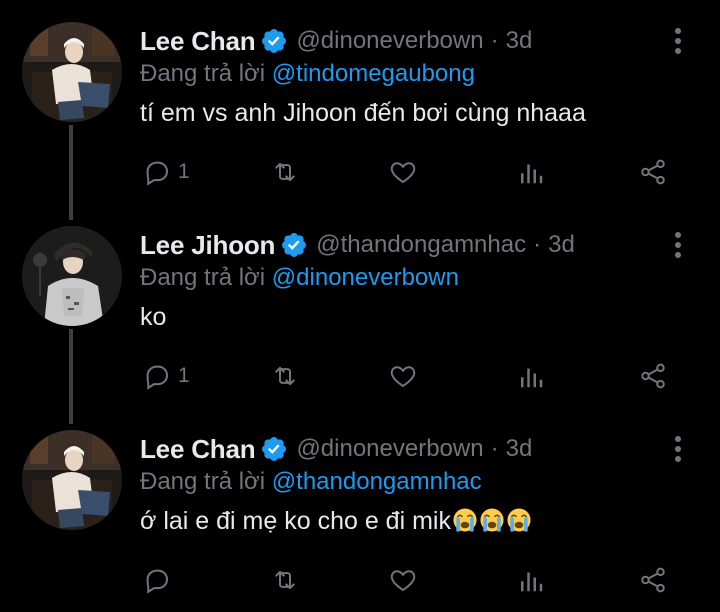 The height and width of the screenshot is (612, 720). I want to click on tweet-actions, so click(410, 580).